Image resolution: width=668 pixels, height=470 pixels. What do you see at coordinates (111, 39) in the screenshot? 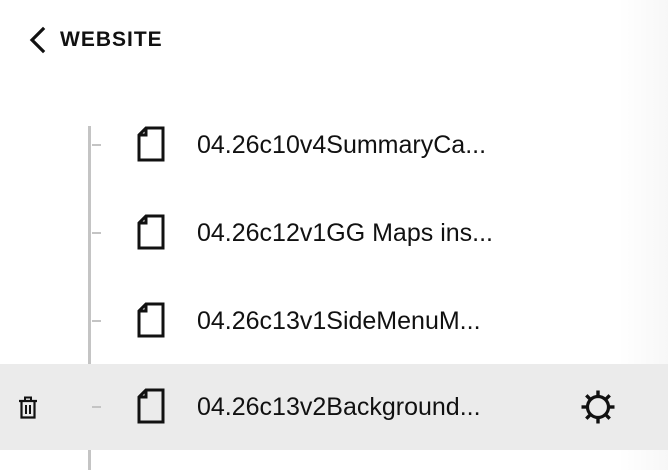
I see `back-label: WEBSITE` at bounding box center [111, 39].